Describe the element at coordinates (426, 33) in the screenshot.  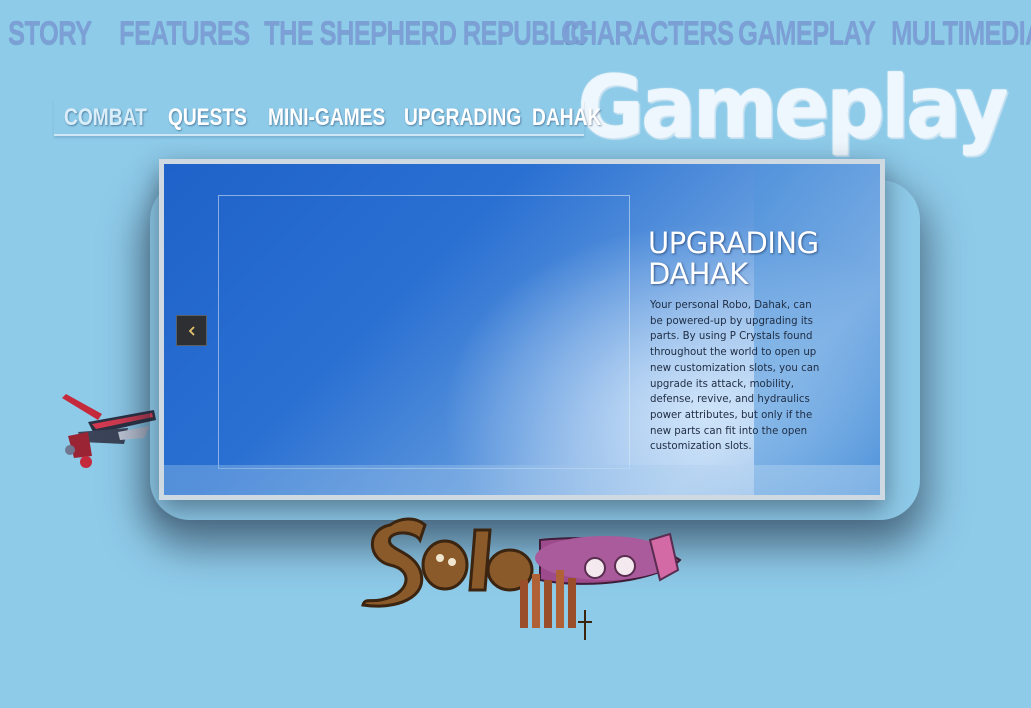
I see `nav-item-shepherd-republic: THE SHEPHERD REPUBLIC` at that location.